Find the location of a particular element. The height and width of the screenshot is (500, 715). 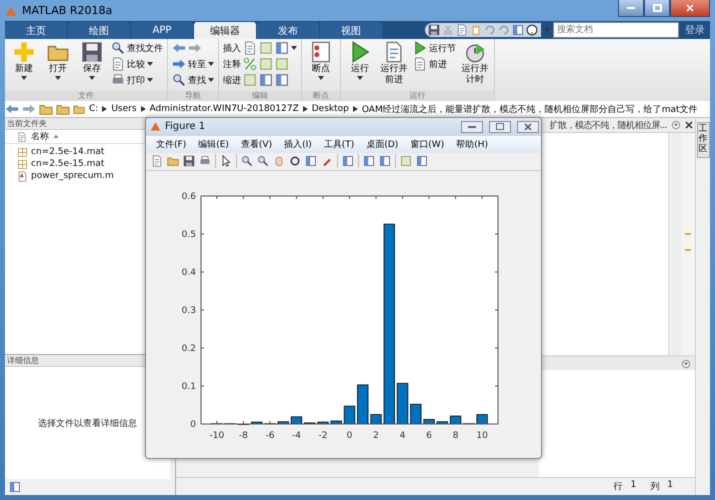

tick-label: 6 is located at coordinates (429, 436).